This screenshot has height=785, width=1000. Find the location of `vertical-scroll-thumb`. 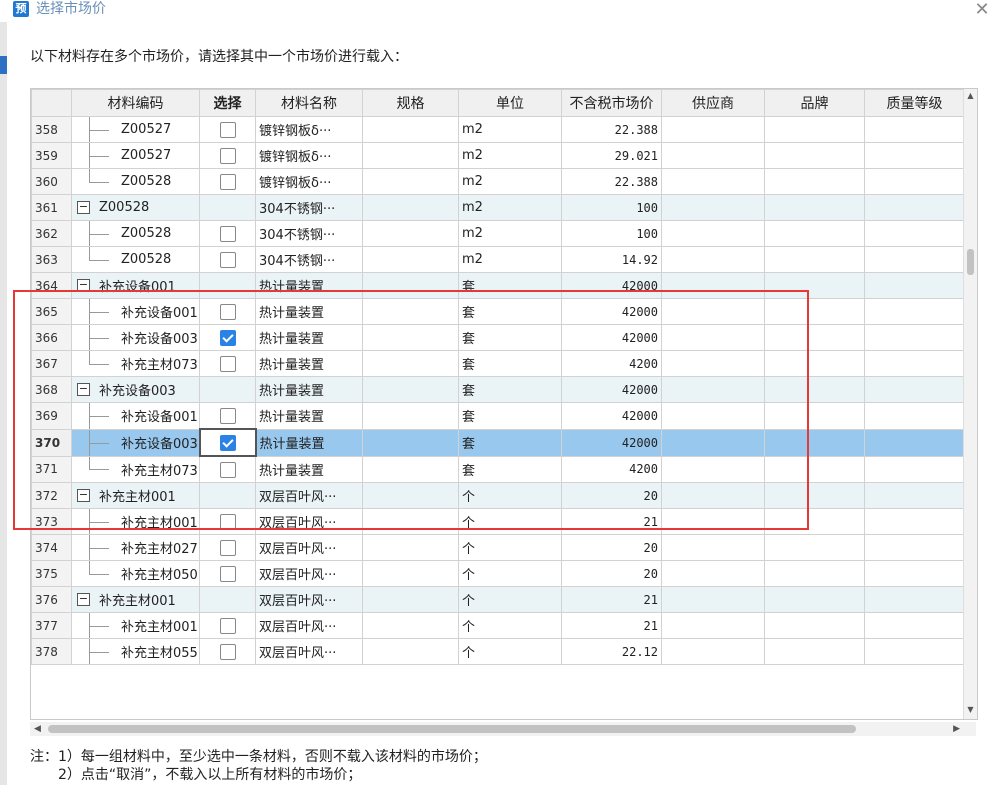

vertical-scroll-thumb is located at coordinates (970, 262).